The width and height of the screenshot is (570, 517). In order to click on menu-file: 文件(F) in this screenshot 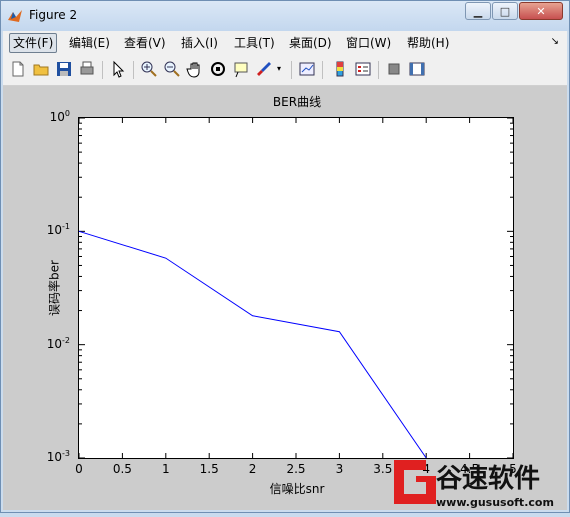, I will do `click(33, 43)`.